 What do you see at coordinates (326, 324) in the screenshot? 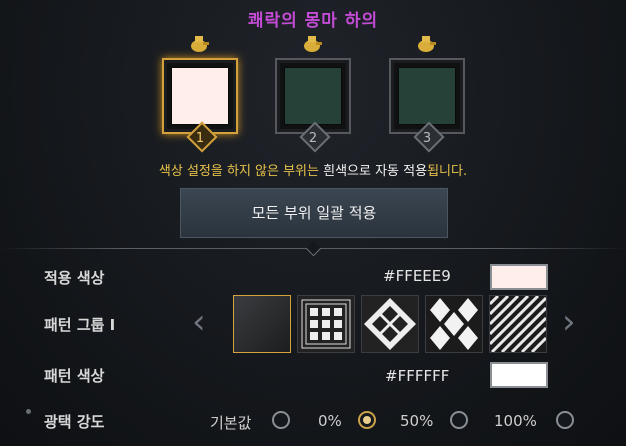
I see `pattern-grid-squares` at bounding box center [326, 324].